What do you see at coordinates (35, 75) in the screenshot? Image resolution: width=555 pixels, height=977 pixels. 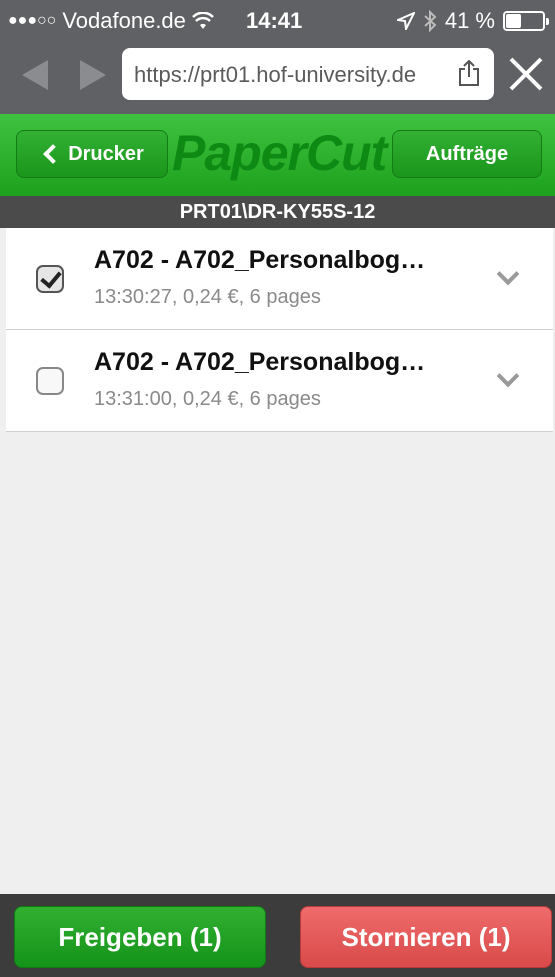 I see `back-arrow-icon` at bounding box center [35, 75].